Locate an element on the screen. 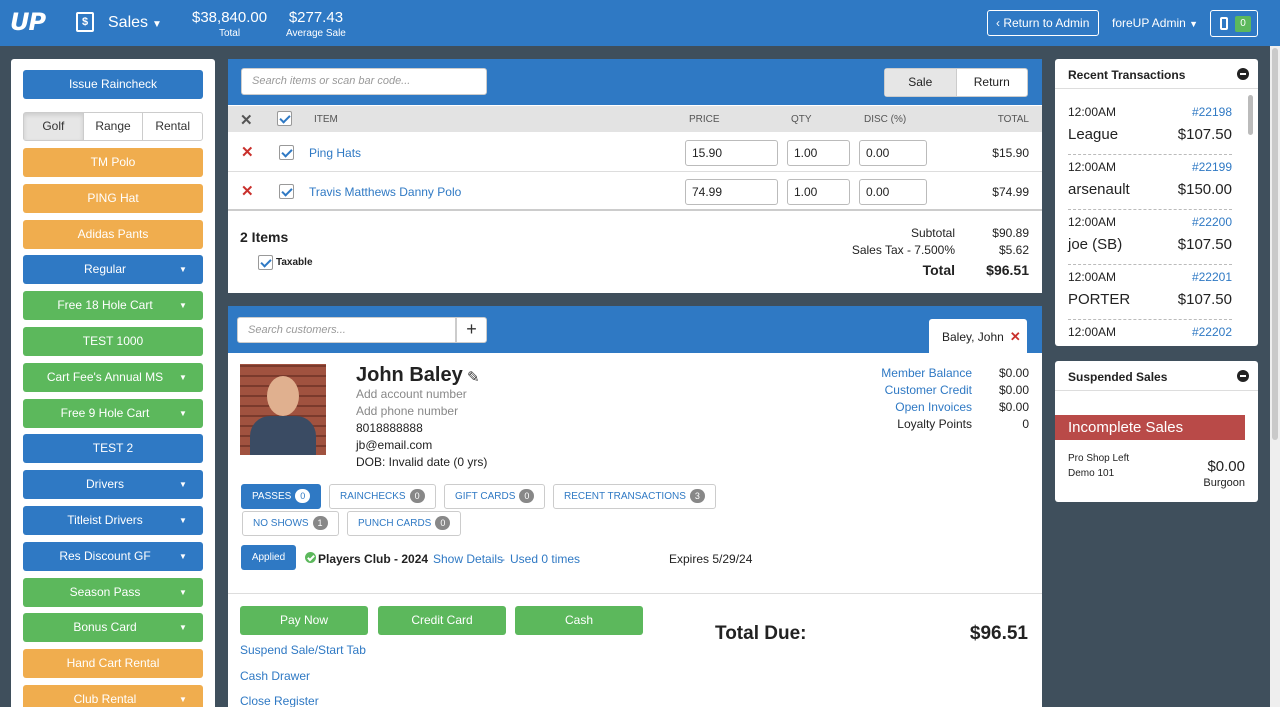 This screenshot has width=1280, height=707. device-button: 0 is located at coordinates (1234, 23).